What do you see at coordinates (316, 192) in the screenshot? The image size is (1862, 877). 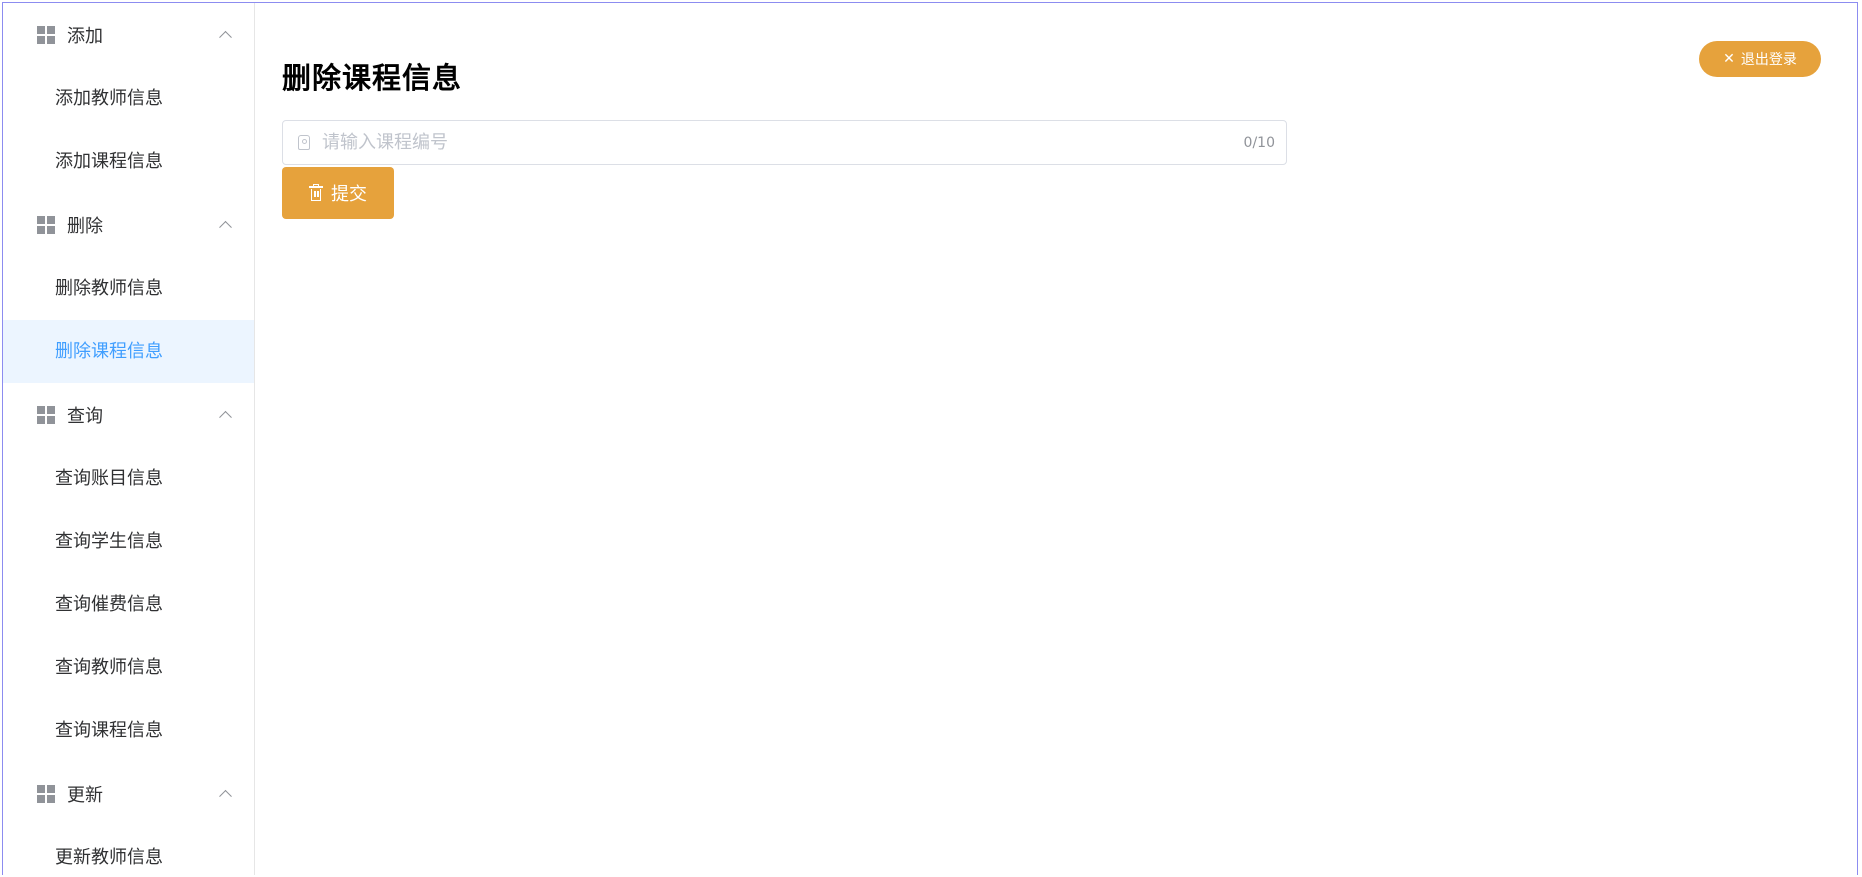 I see `trash-icon` at bounding box center [316, 192].